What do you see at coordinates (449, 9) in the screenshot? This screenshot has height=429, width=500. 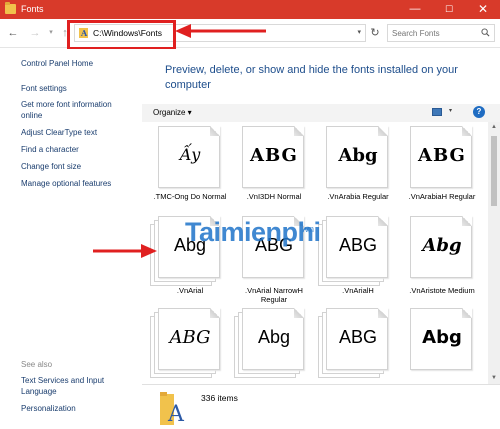 I see `maximize-button: ☐` at bounding box center [449, 9].